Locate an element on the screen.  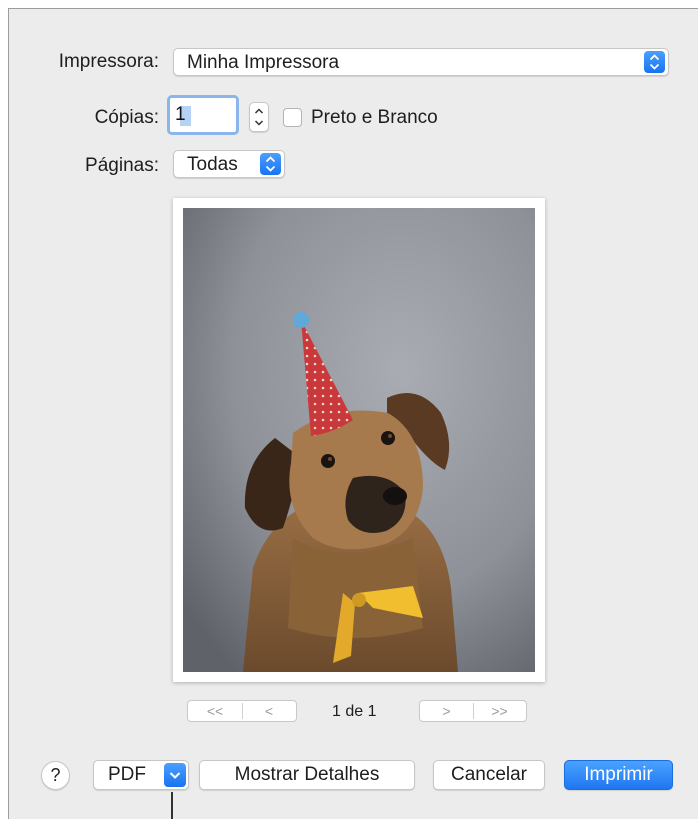
copies-input is located at coordinates (203, 115).